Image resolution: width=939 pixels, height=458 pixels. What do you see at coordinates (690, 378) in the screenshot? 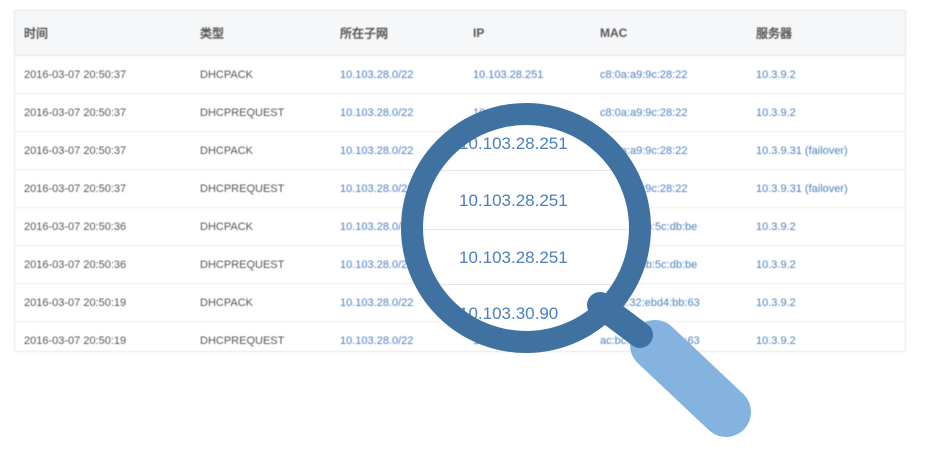
I see `magnifier-handle` at bounding box center [690, 378].